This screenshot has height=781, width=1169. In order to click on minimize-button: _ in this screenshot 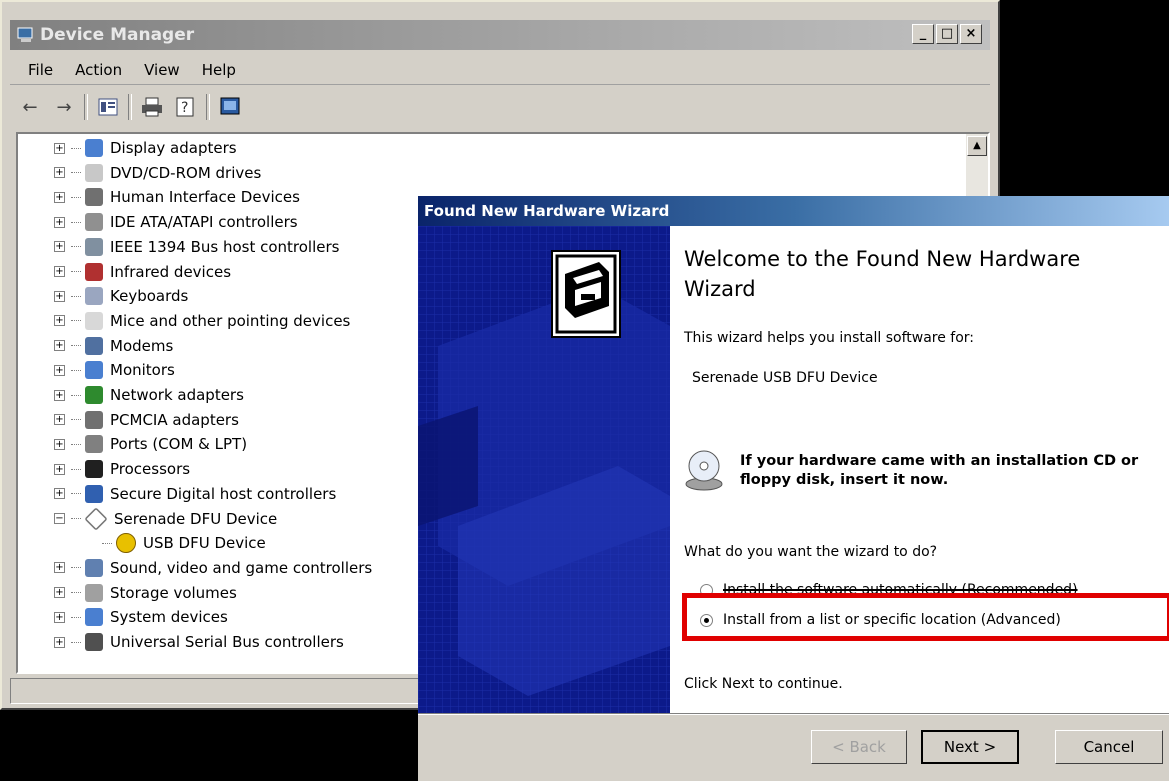, I will do `click(923, 34)`.